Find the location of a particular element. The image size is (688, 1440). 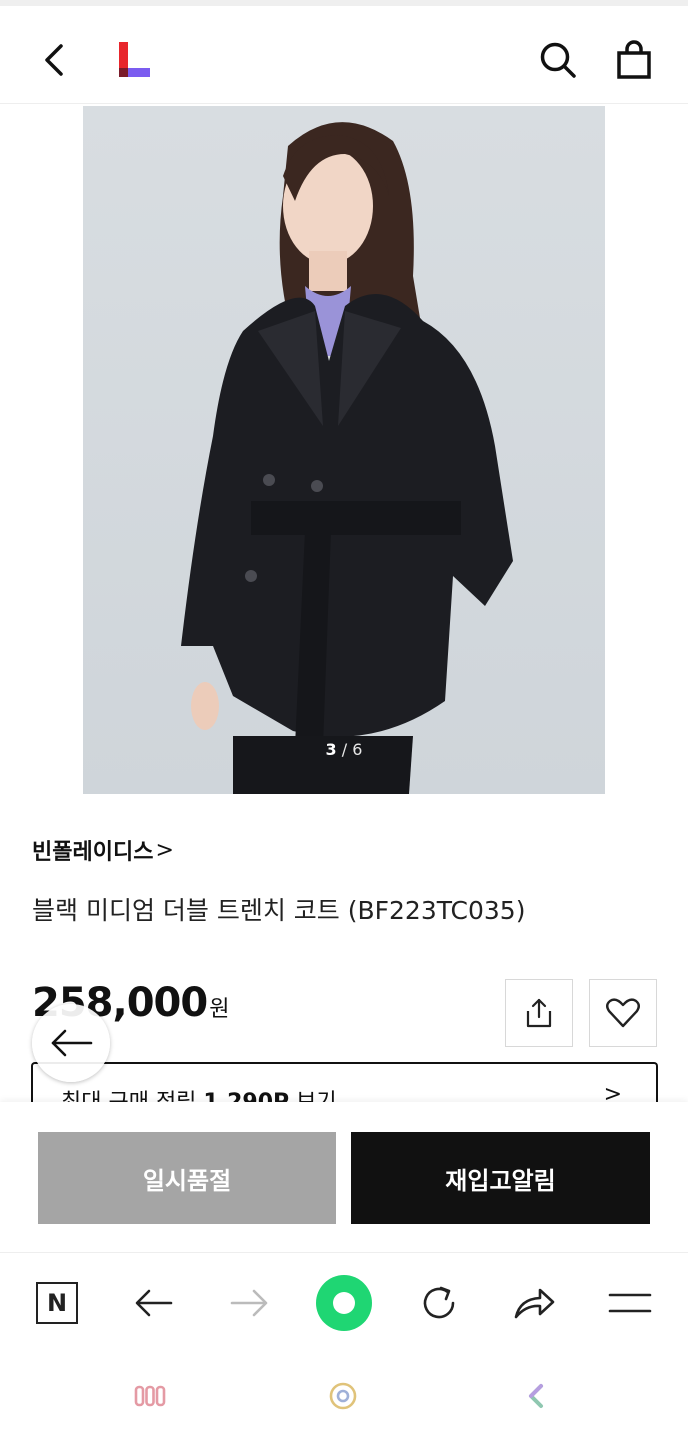

brand-link: 빈폴레이디스 > is located at coordinates (103, 850).